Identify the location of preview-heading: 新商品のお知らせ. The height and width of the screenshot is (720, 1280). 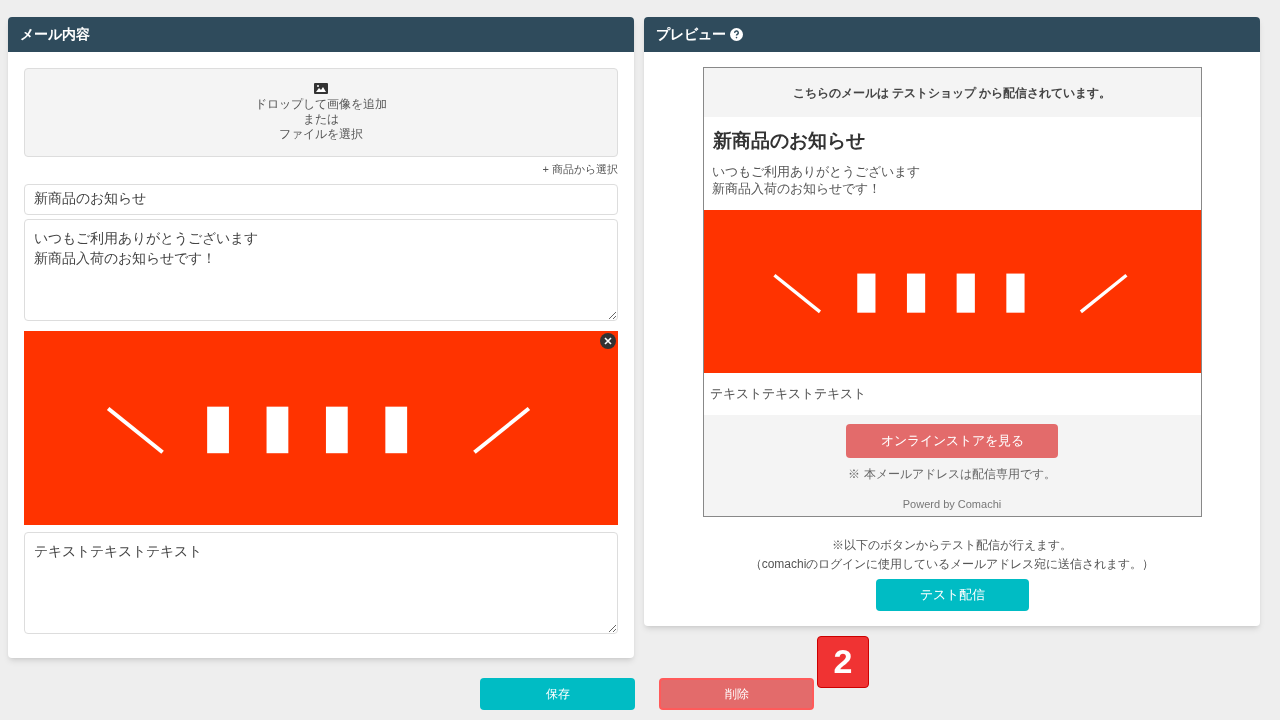
(788, 141).